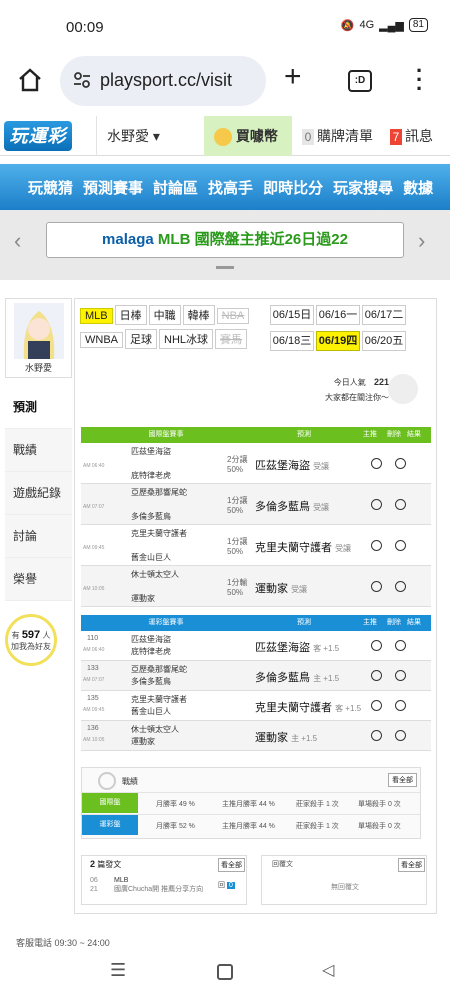 The width and height of the screenshot is (450, 1000). Describe the element at coordinates (297, 677) in the screenshot. I see `pick-cell: 多倫多藍鳥 主 +1.5` at that location.